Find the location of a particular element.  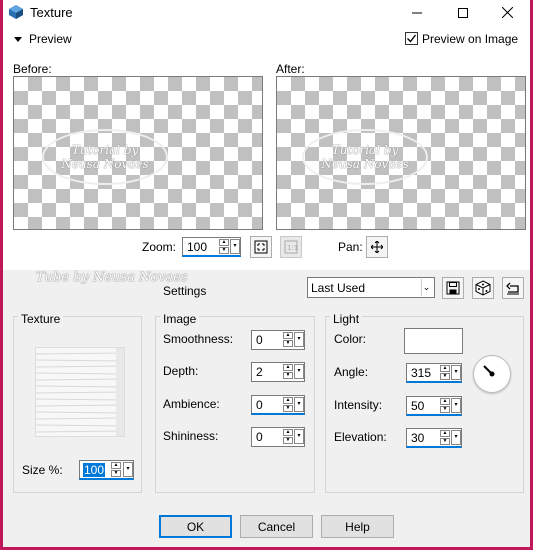

cancel-button: Cancel is located at coordinates (276, 526).